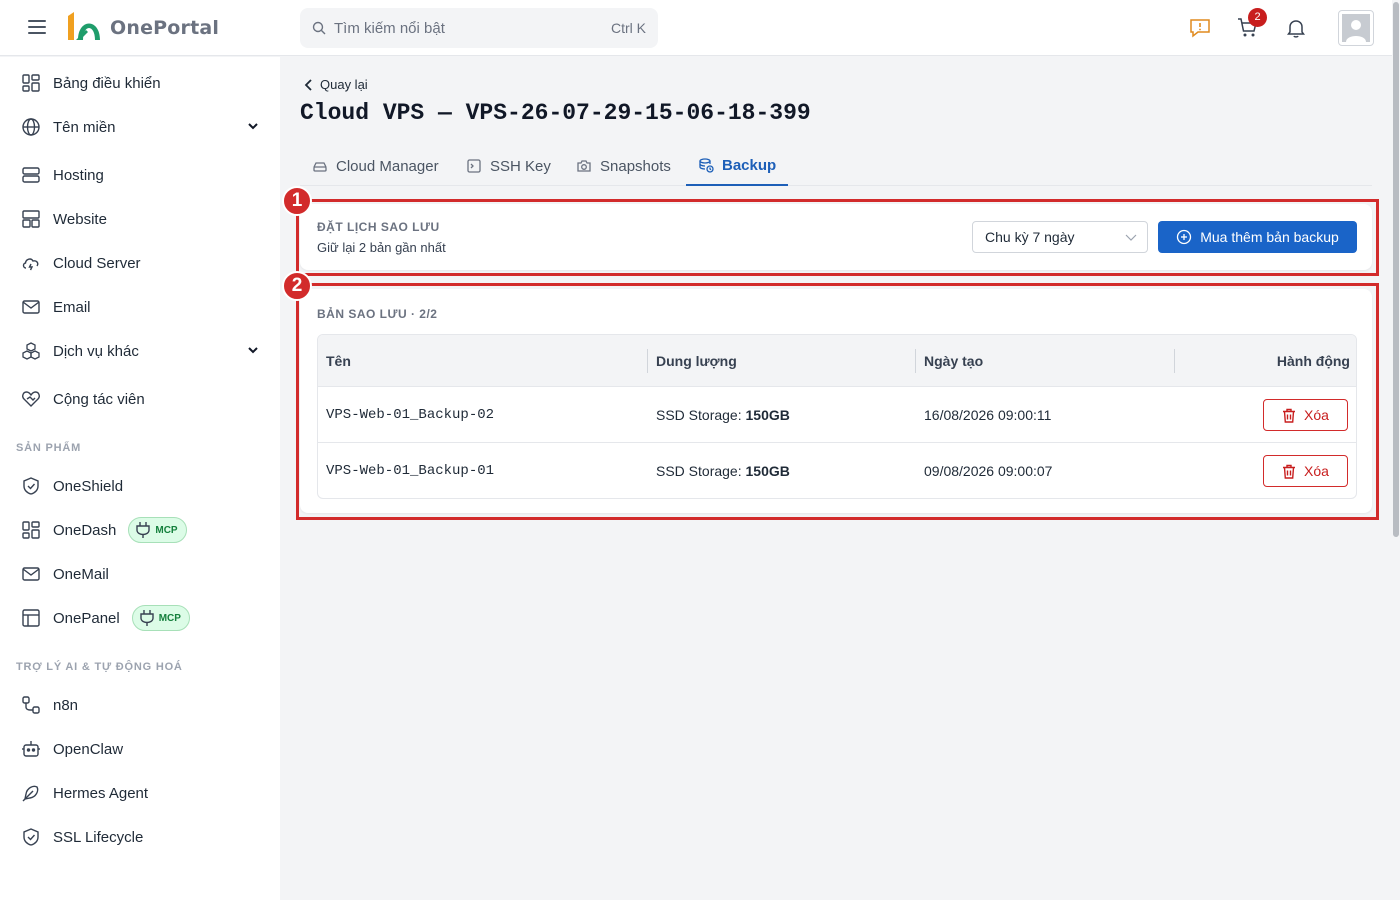 The height and width of the screenshot is (900, 1400). I want to click on sidebar-item-label: Cộng tác viên, so click(99, 399).